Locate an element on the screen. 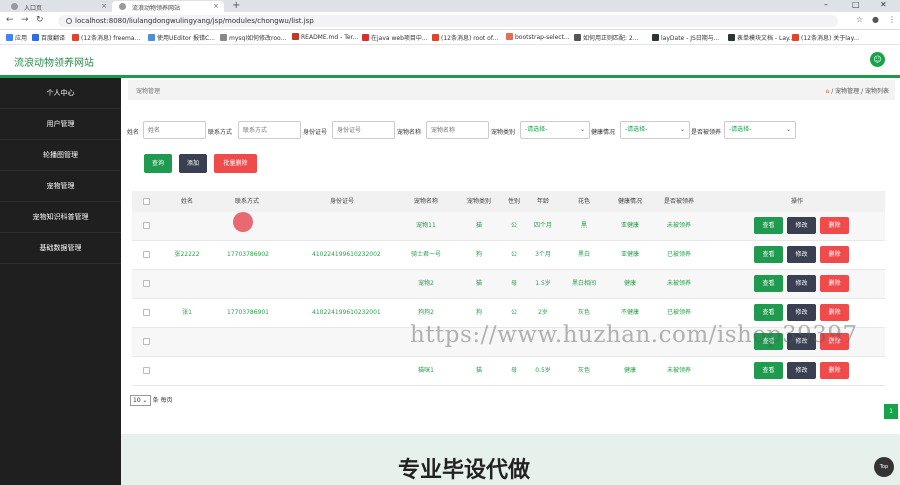 The width and height of the screenshot is (900, 485). select-all-checkbox is located at coordinates (146, 201).